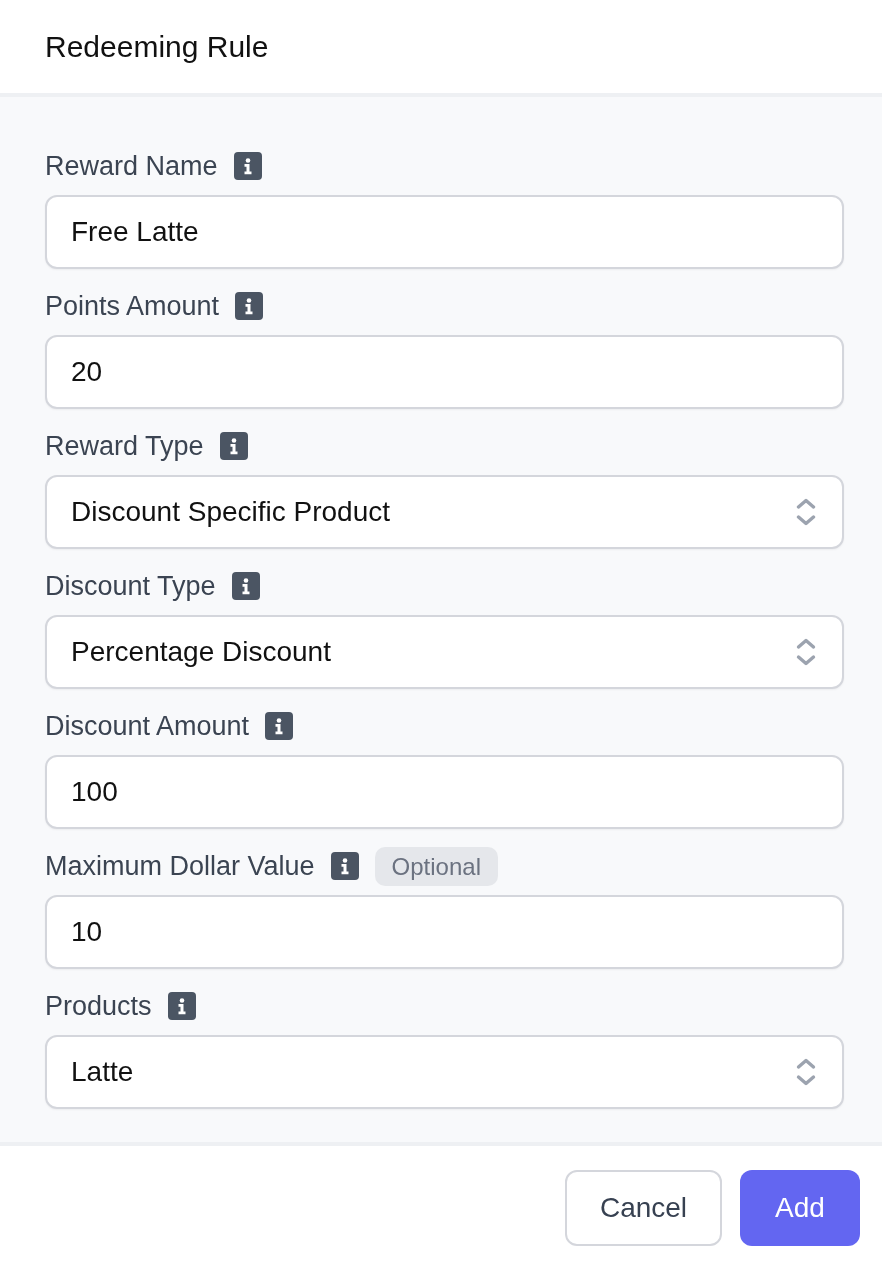 Image resolution: width=882 pixels, height=1266 pixels. What do you see at coordinates (147, 726) in the screenshot?
I see `field-label: Discount Amount` at bounding box center [147, 726].